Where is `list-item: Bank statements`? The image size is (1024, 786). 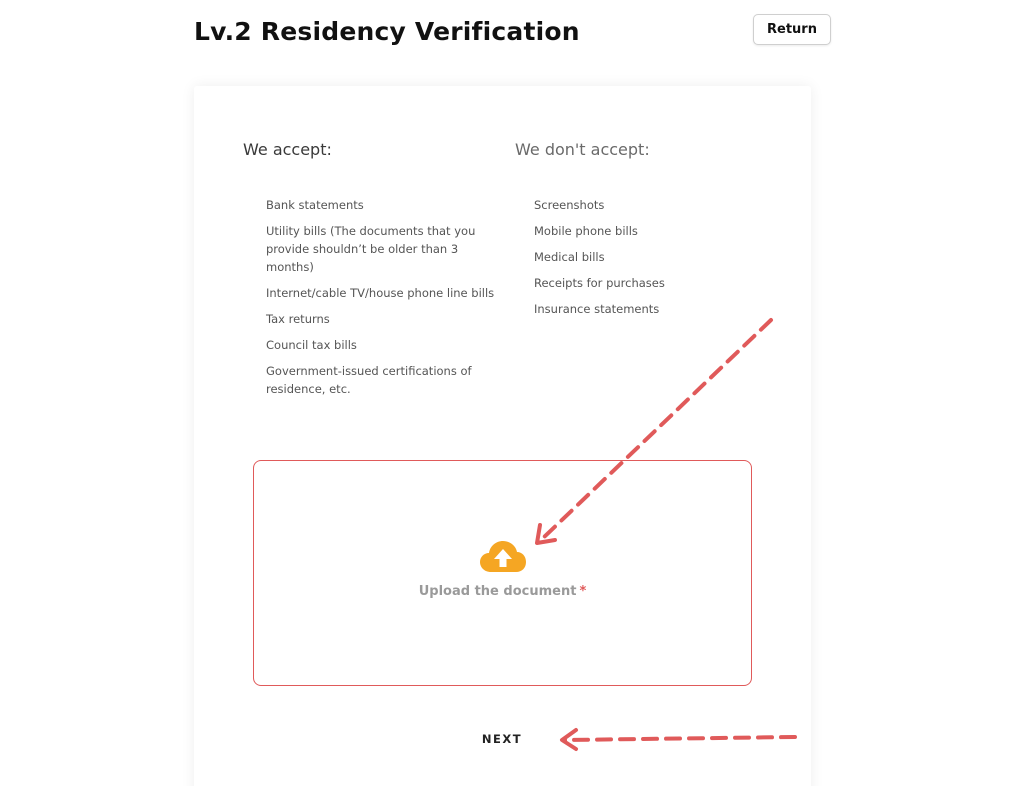
list-item: Bank statements is located at coordinates (315, 205).